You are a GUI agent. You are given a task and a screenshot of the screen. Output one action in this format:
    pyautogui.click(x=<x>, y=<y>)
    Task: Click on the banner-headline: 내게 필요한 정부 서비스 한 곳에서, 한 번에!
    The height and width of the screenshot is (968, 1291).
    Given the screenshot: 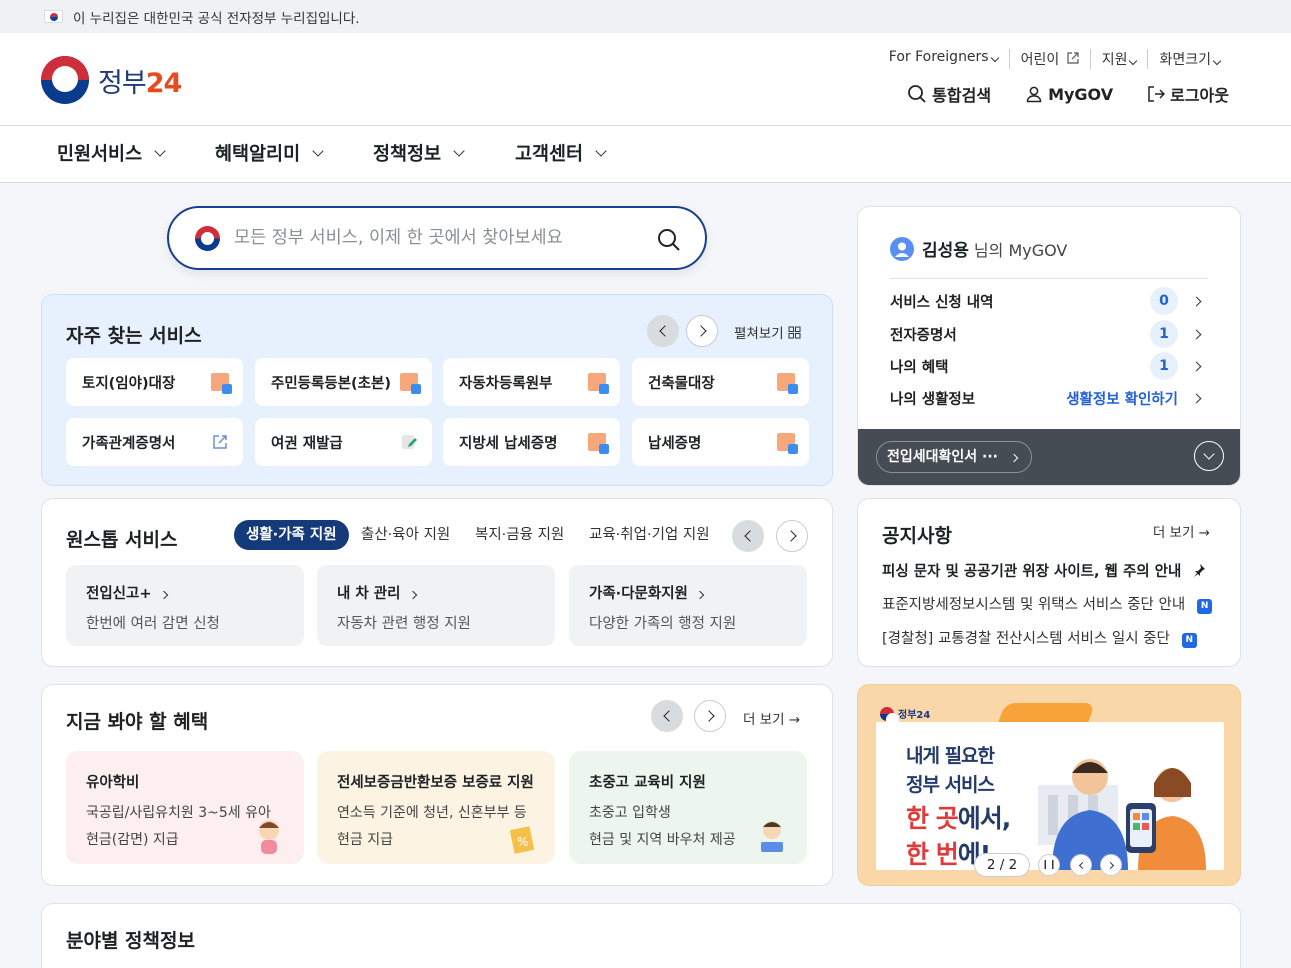 What is the action you would take?
    pyautogui.click(x=958, y=807)
    